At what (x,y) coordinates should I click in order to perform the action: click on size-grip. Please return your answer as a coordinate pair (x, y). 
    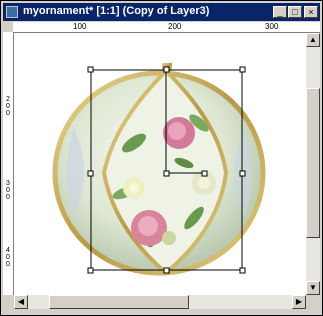
    Looking at the image, I should click on (313, 302).